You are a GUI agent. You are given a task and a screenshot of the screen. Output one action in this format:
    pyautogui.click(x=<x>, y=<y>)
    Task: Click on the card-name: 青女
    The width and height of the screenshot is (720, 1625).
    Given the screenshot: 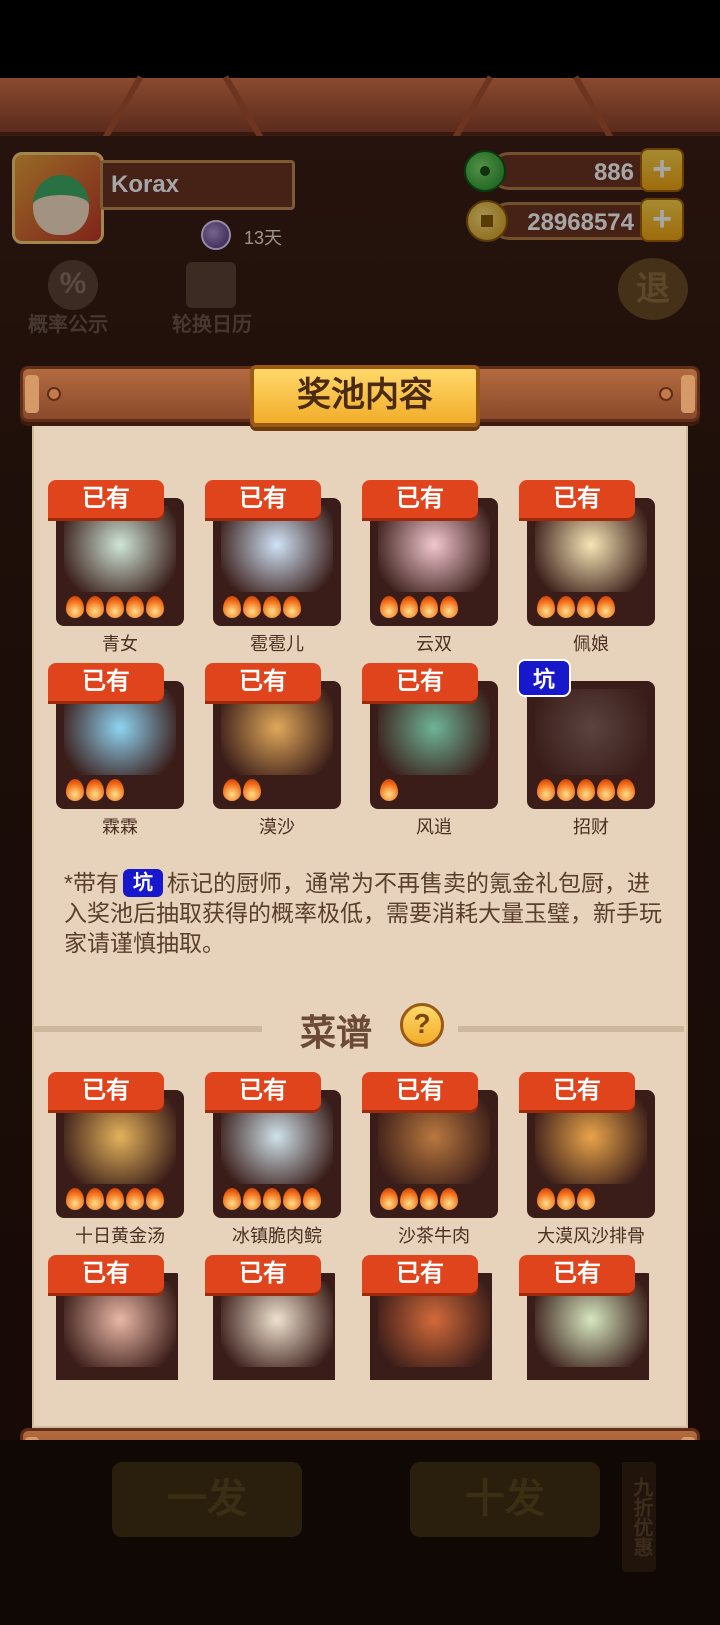 What is the action you would take?
    pyautogui.click(x=120, y=644)
    